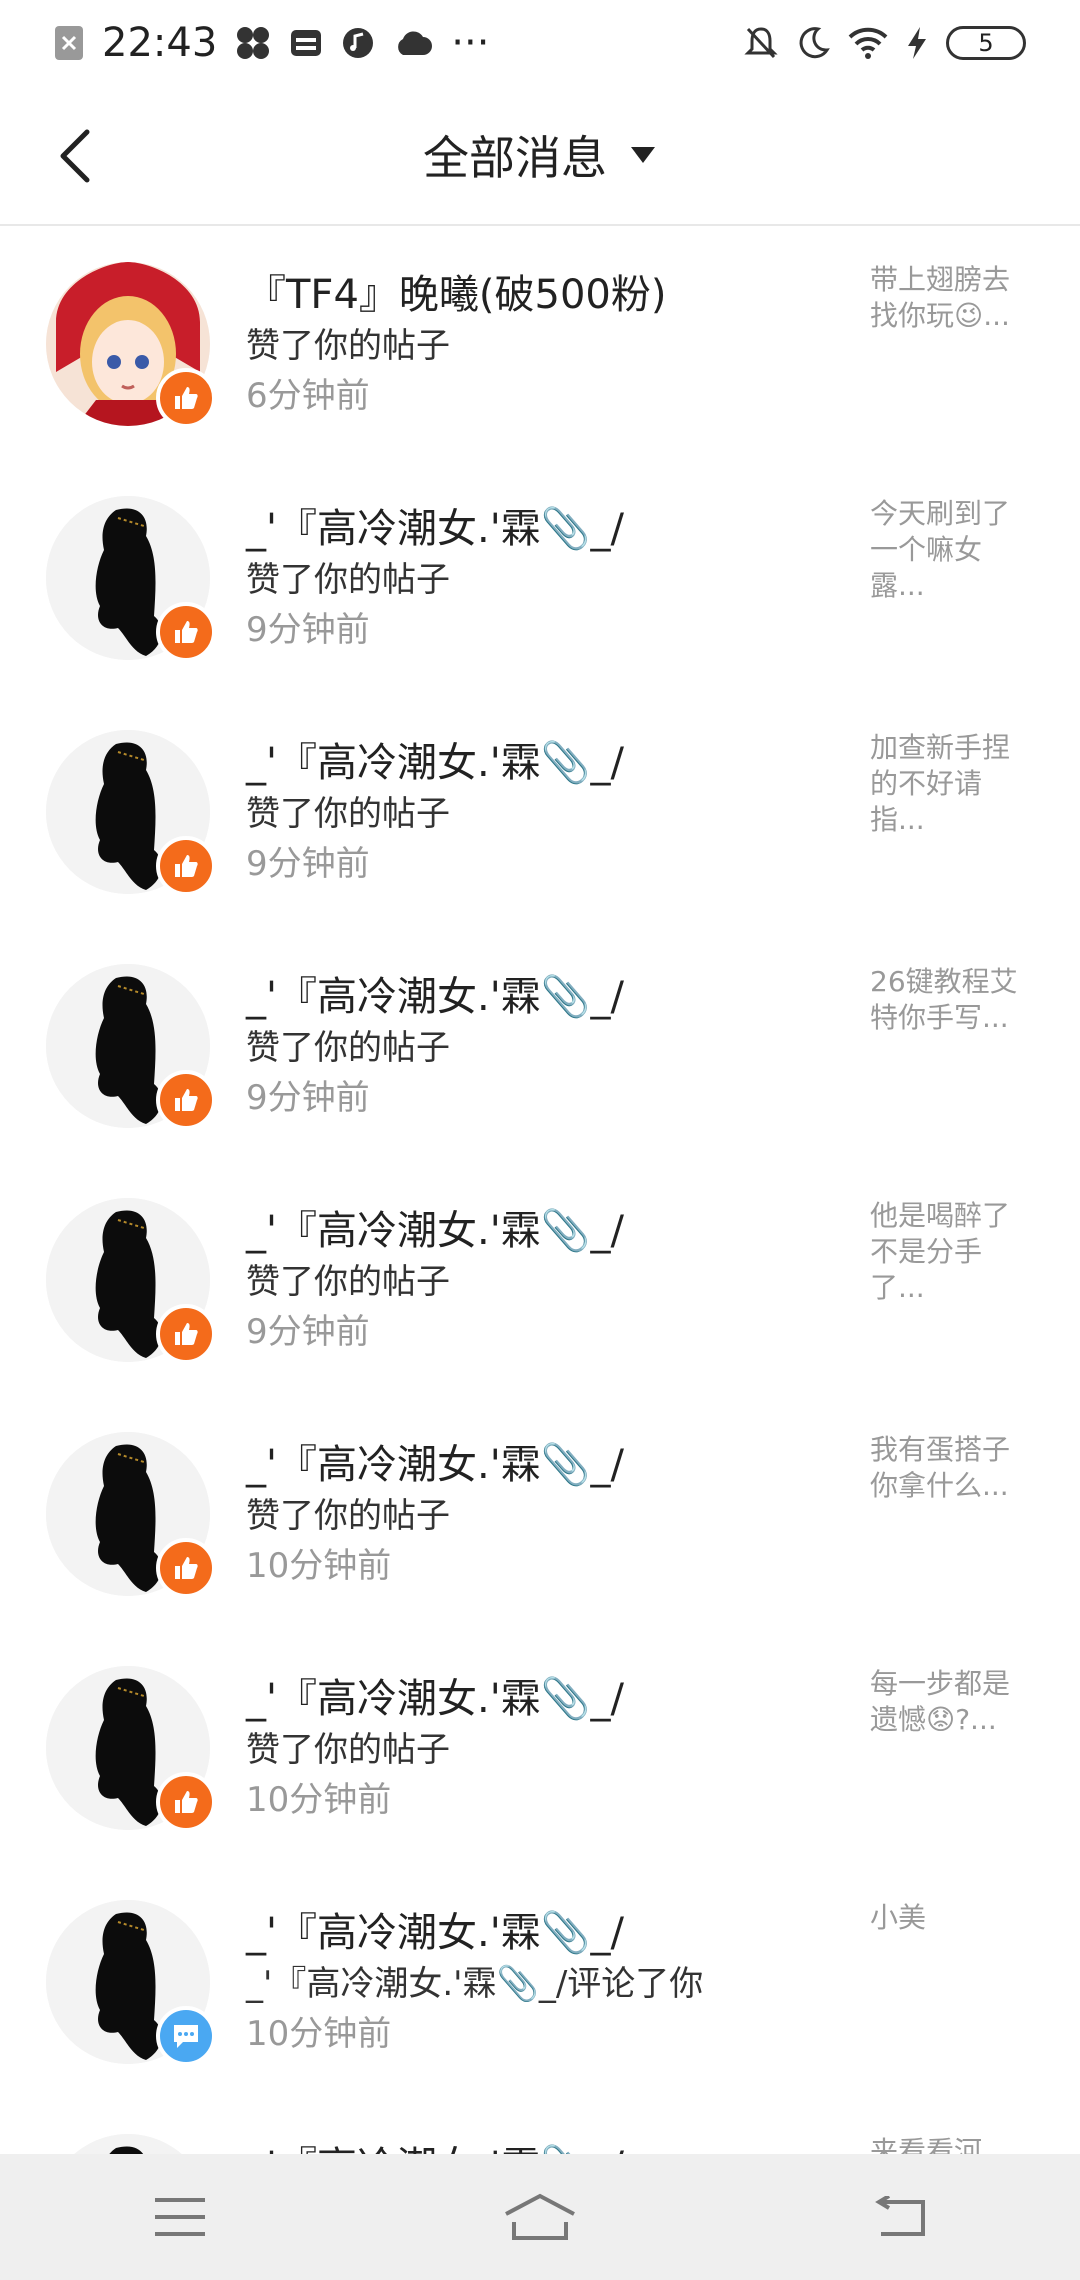  What do you see at coordinates (306, 43) in the screenshot?
I see `wallet-icon` at bounding box center [306, 43].